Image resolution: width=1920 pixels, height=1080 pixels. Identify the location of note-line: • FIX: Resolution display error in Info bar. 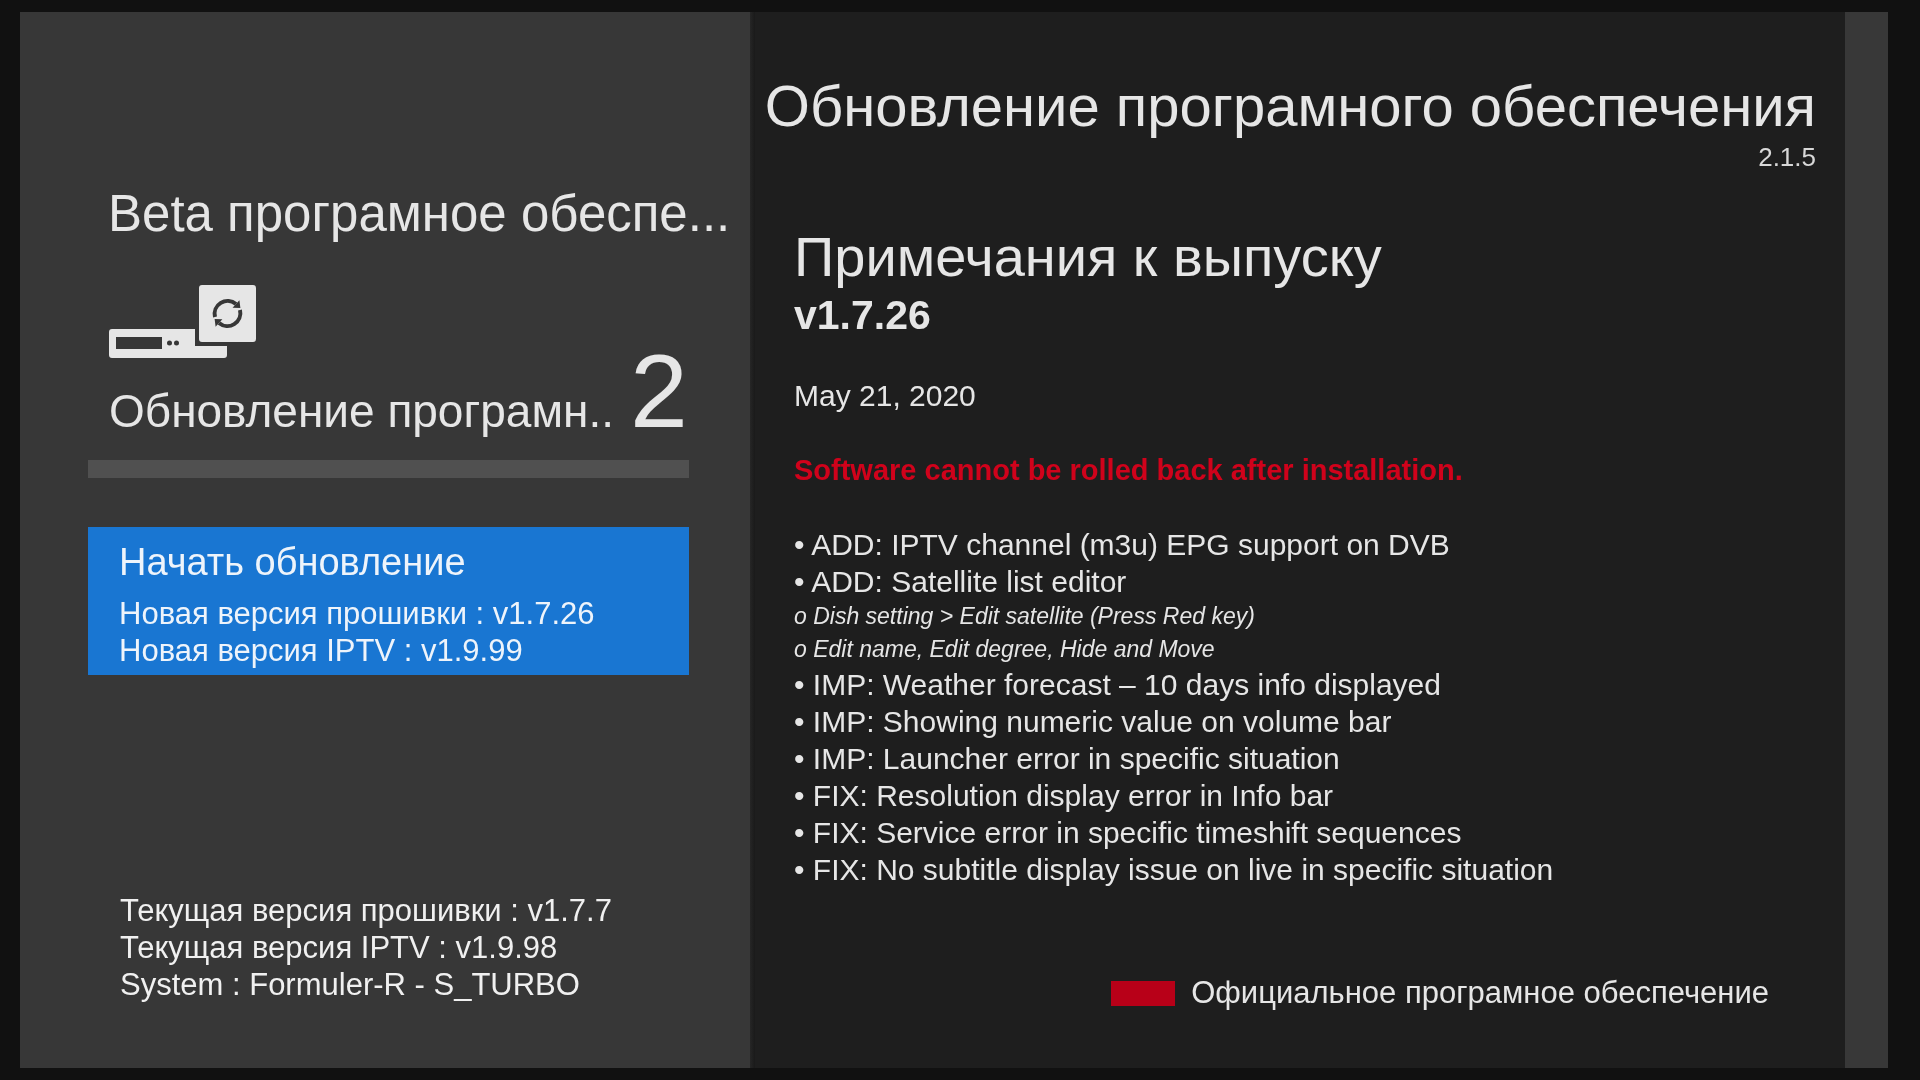
(1064, 796).